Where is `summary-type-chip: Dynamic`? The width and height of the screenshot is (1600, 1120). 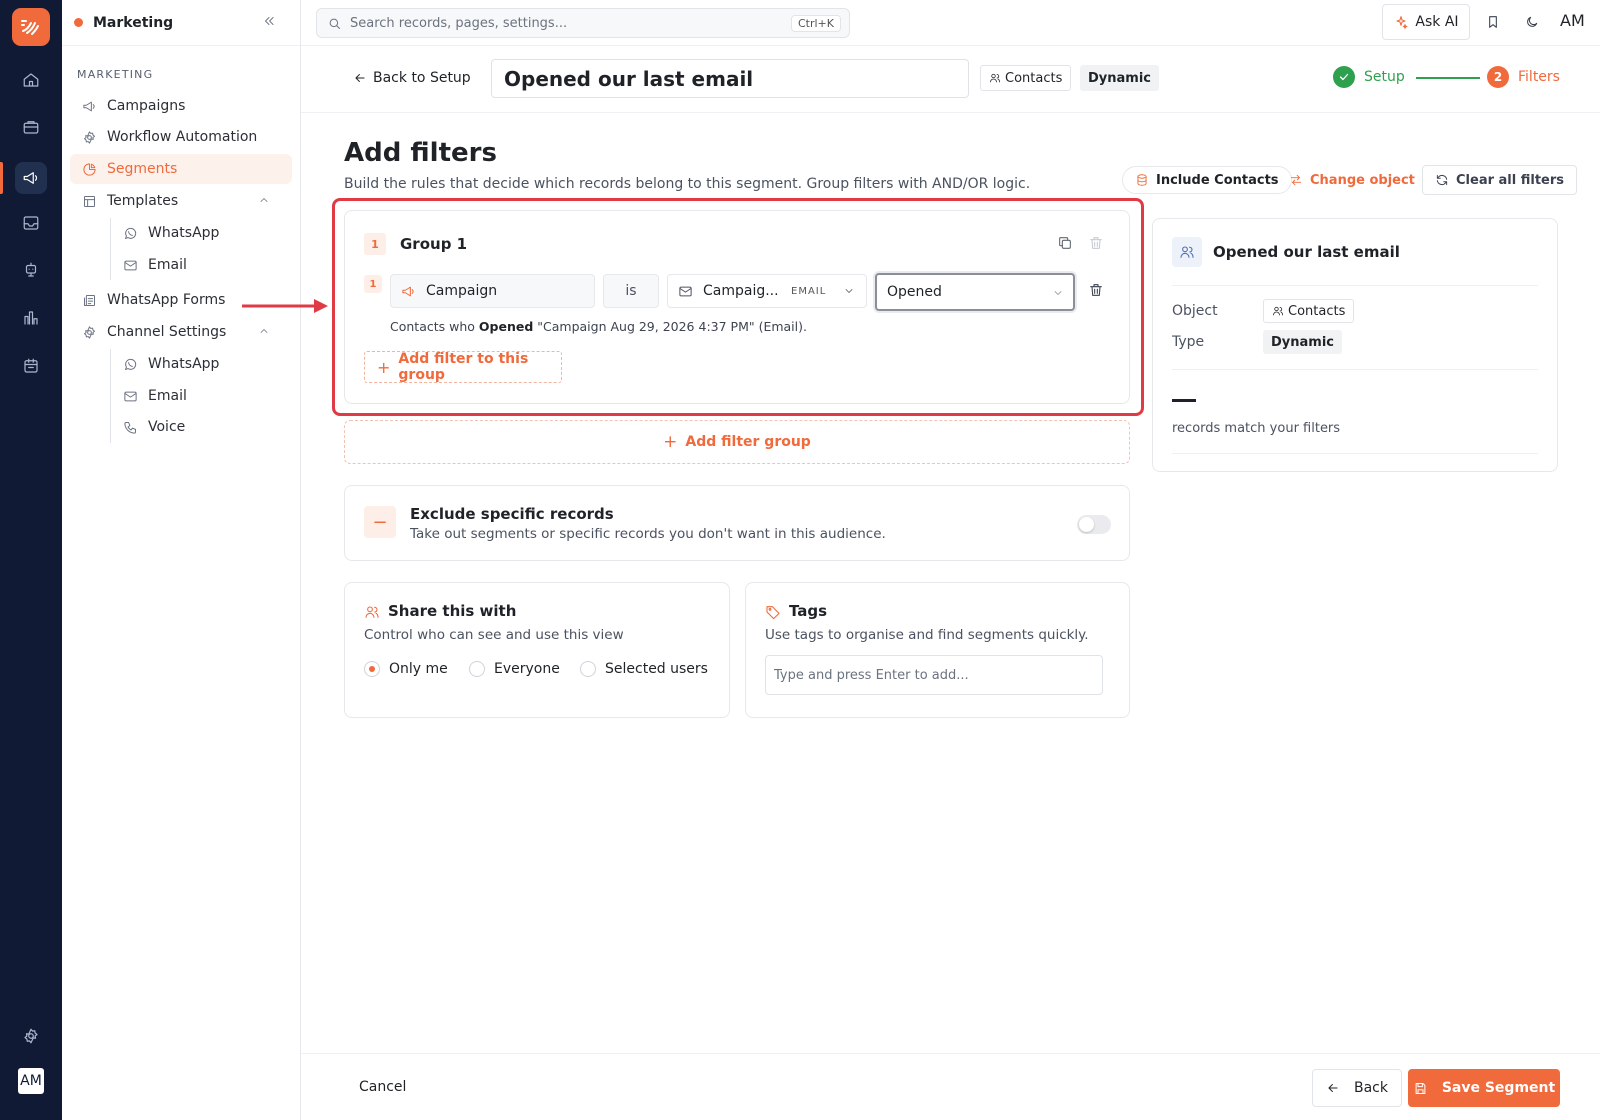
summary-type-chip: Dynamic is located at coordinates (1303, 342).